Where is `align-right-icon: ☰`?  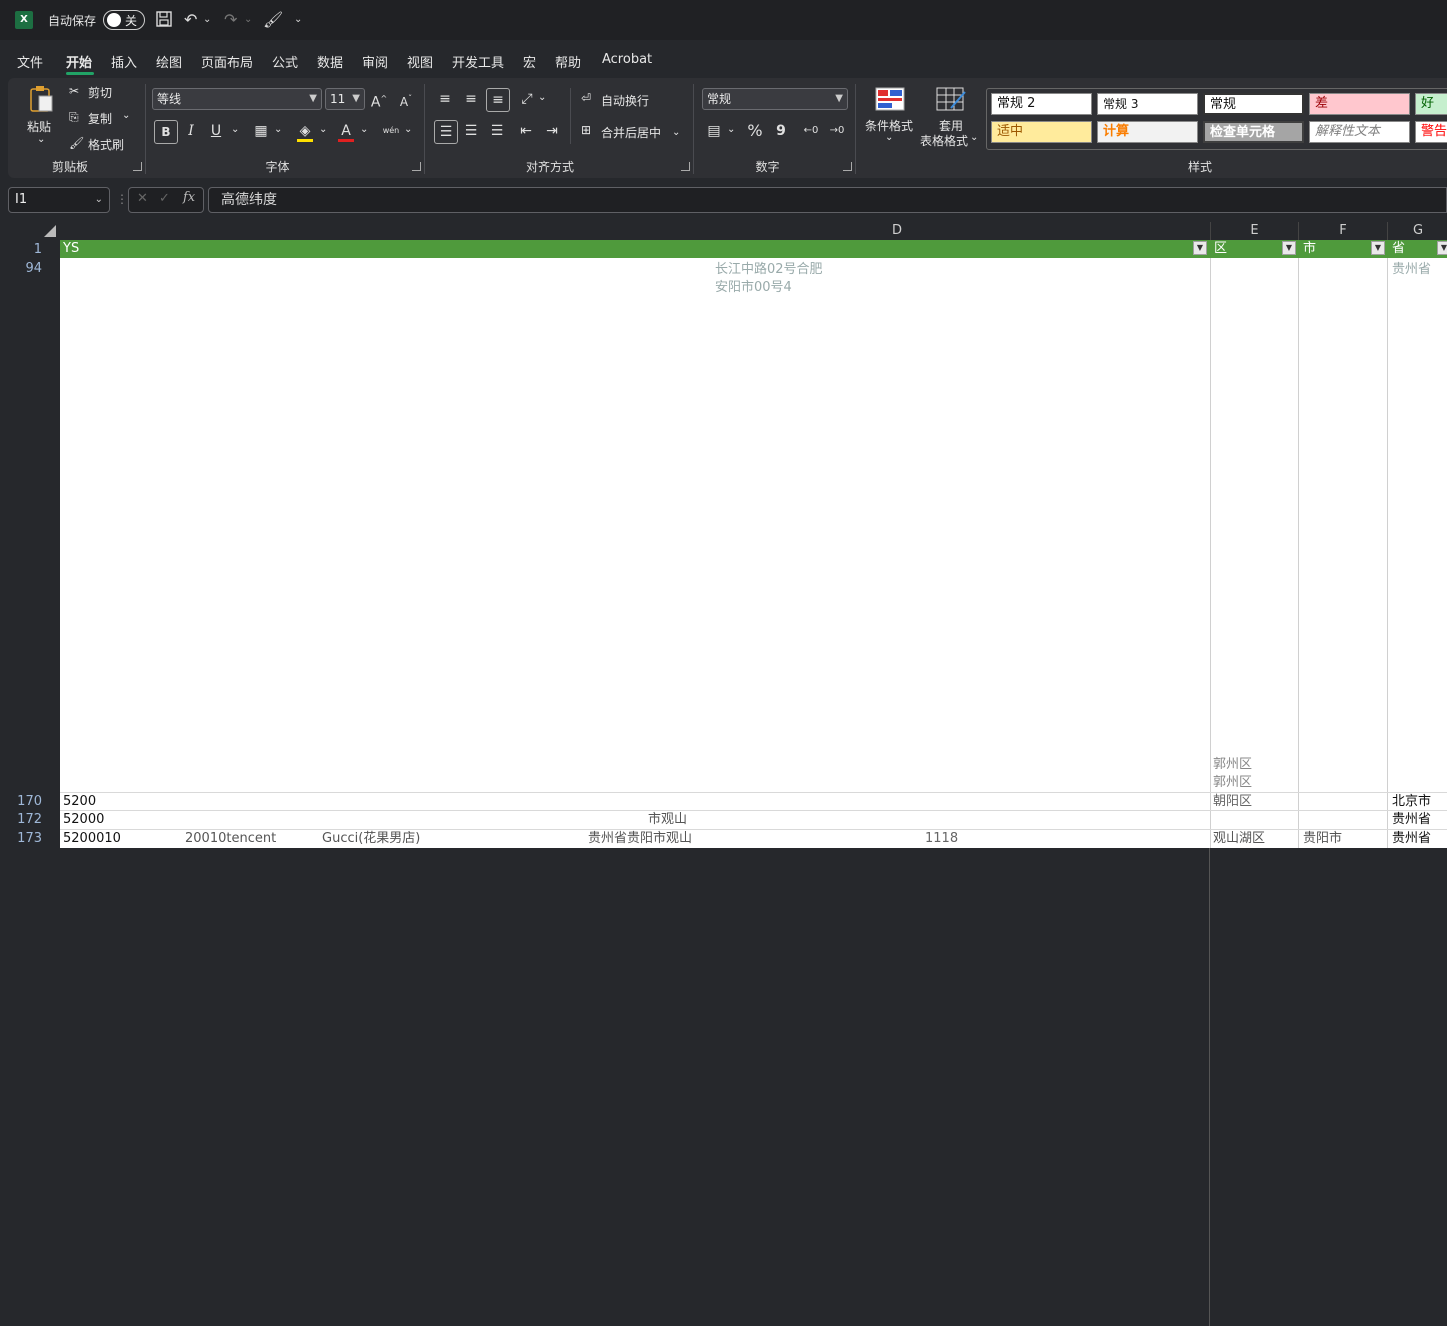 align-right-icon: ☰ is located at coordinates (497, 131).